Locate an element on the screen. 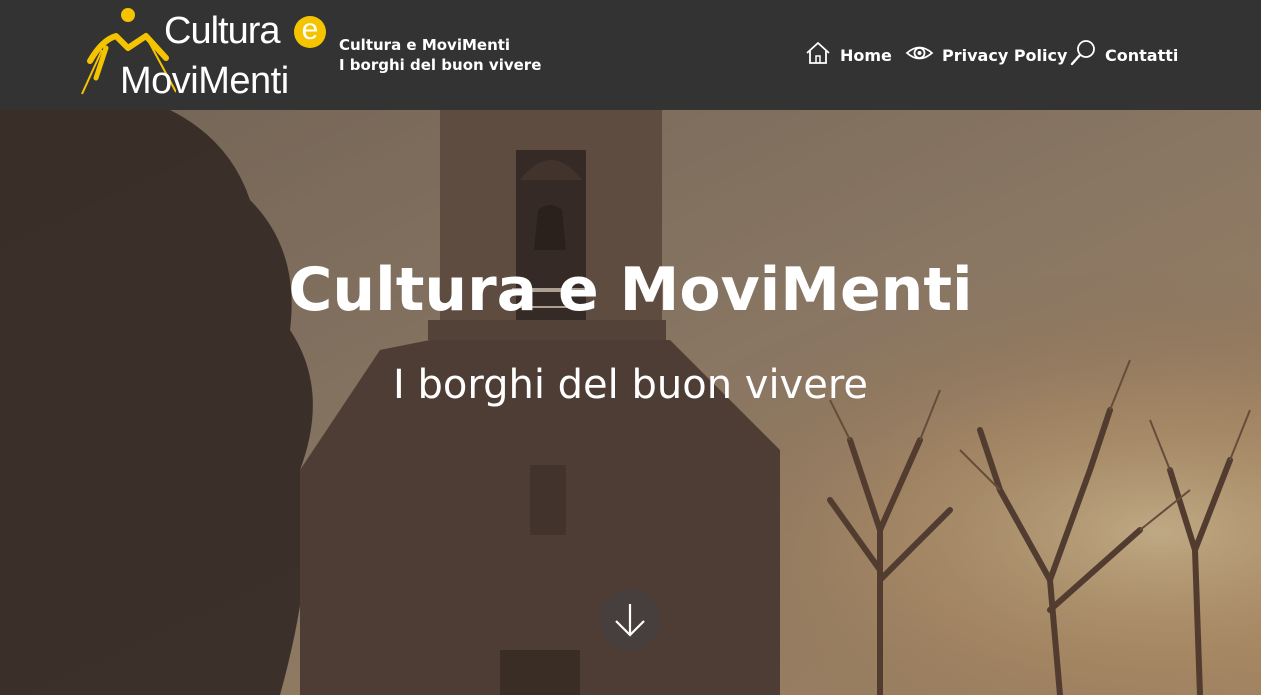  logo-e-badge: e is located at coordinates (310, 31).